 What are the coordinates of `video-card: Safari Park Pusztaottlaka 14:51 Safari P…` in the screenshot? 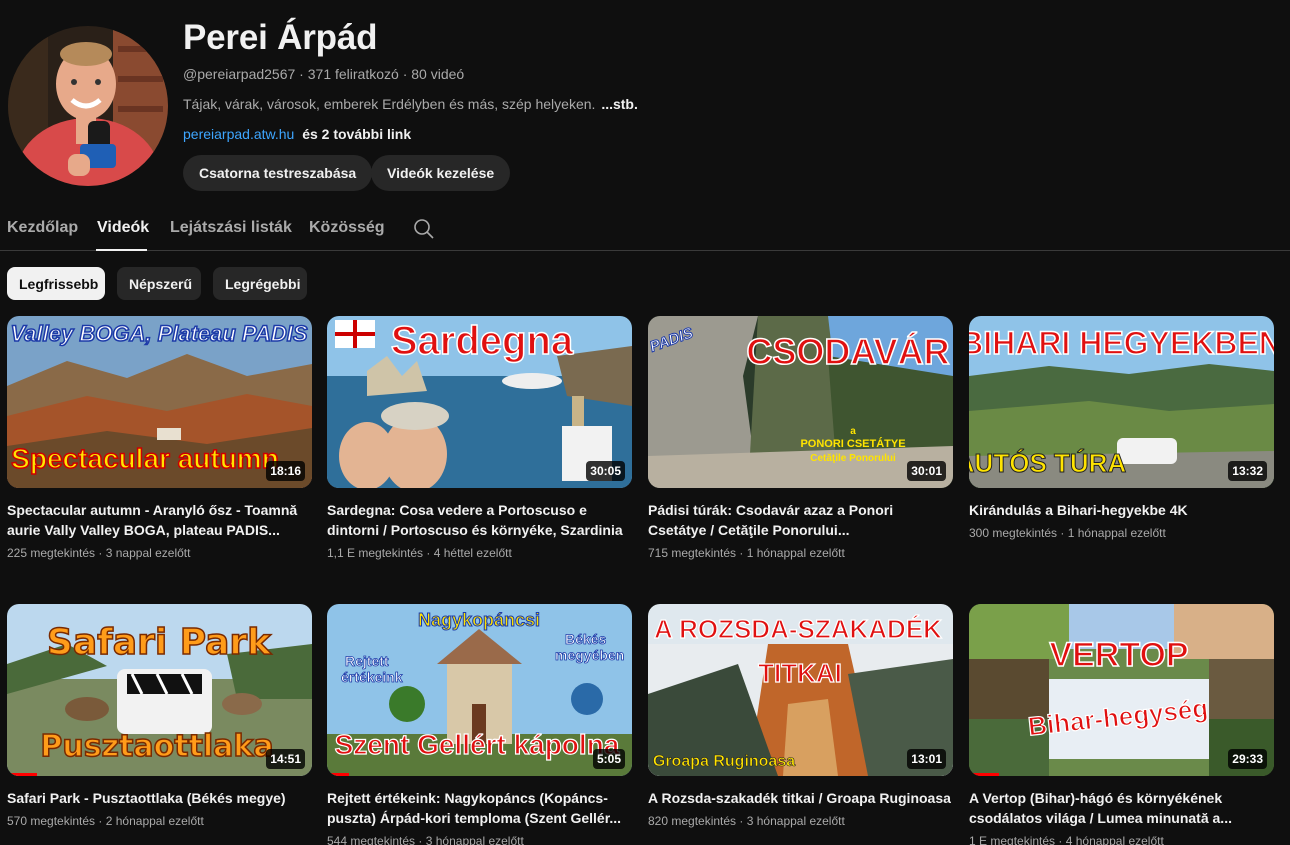 It's located at (159, 716).